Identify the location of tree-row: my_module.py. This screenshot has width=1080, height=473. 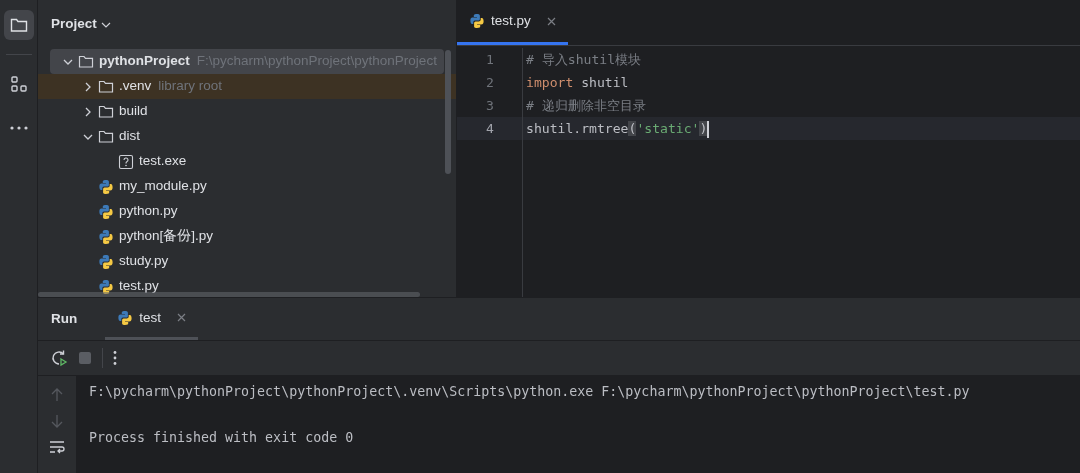
(247, 186).